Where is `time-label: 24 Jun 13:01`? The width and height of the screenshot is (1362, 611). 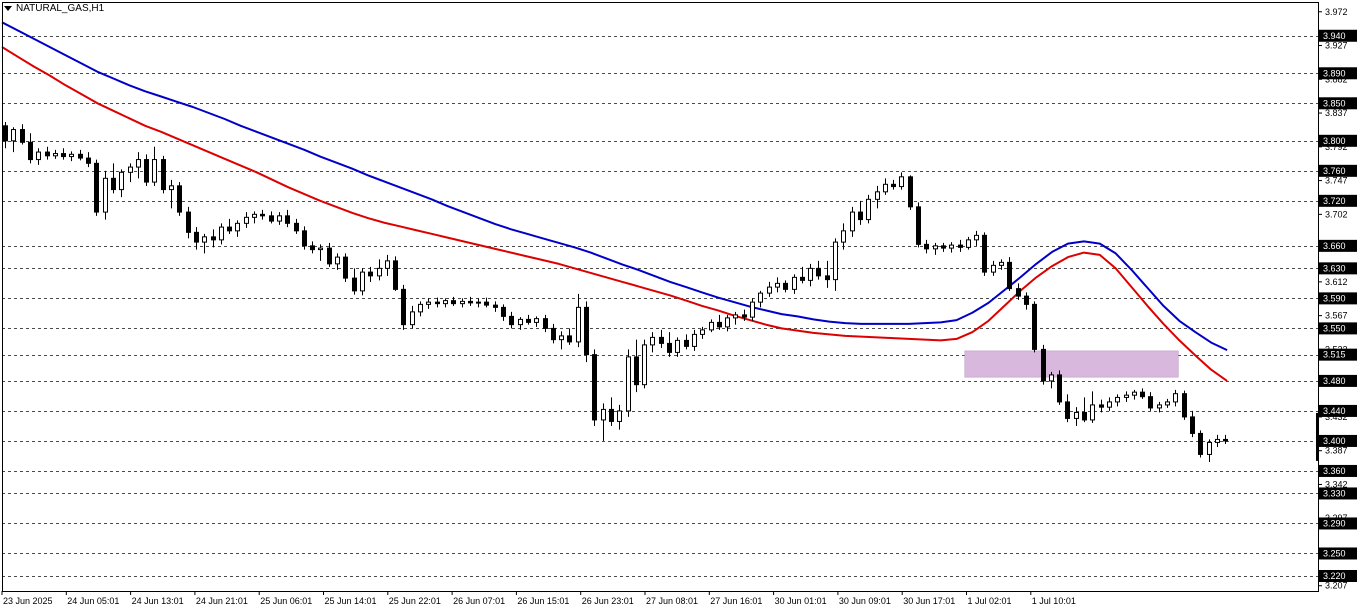
time-label: 24 Jun 13:01 is located at coordinates (158, 601).